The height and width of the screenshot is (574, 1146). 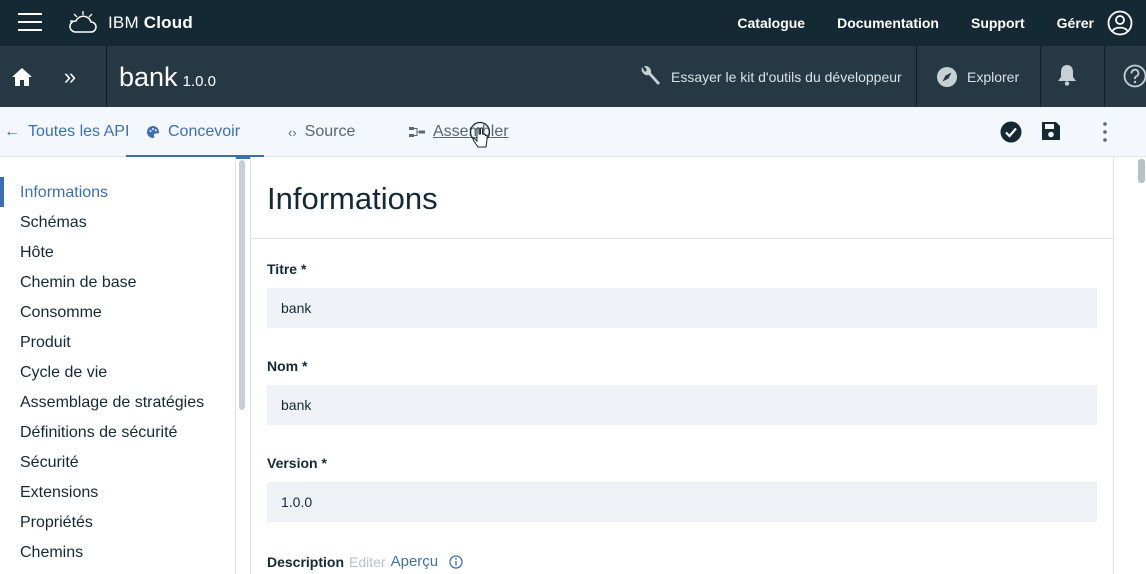 I want to click on title-input, so click(x=682, y=308).